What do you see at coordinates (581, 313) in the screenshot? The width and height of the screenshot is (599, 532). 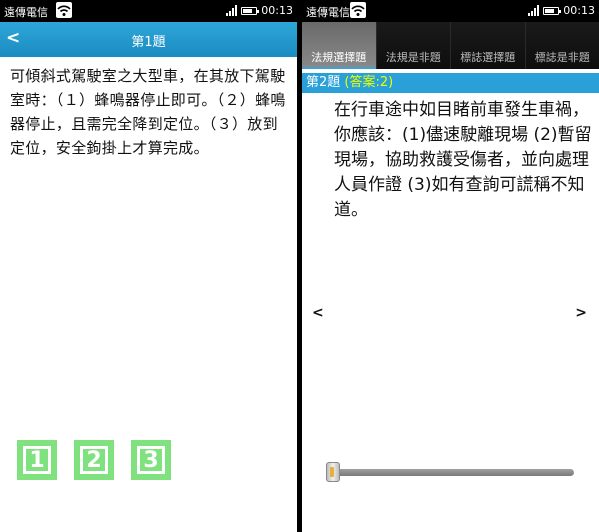 I see `next-question-button: >` at bounding box center [581, 313].